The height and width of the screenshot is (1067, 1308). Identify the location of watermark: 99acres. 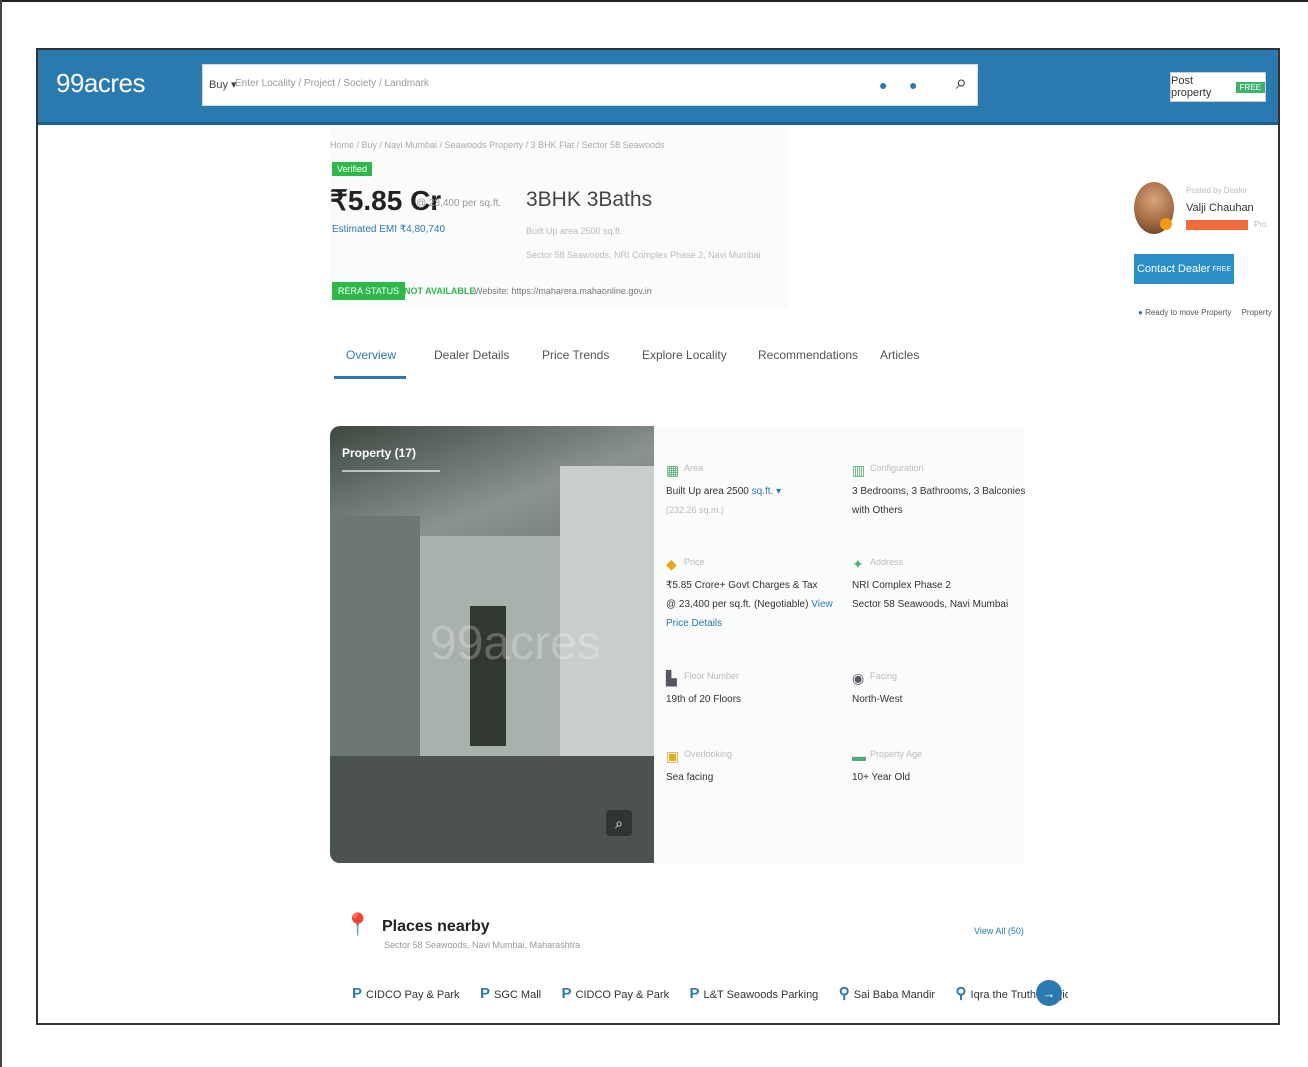
(515, 643).